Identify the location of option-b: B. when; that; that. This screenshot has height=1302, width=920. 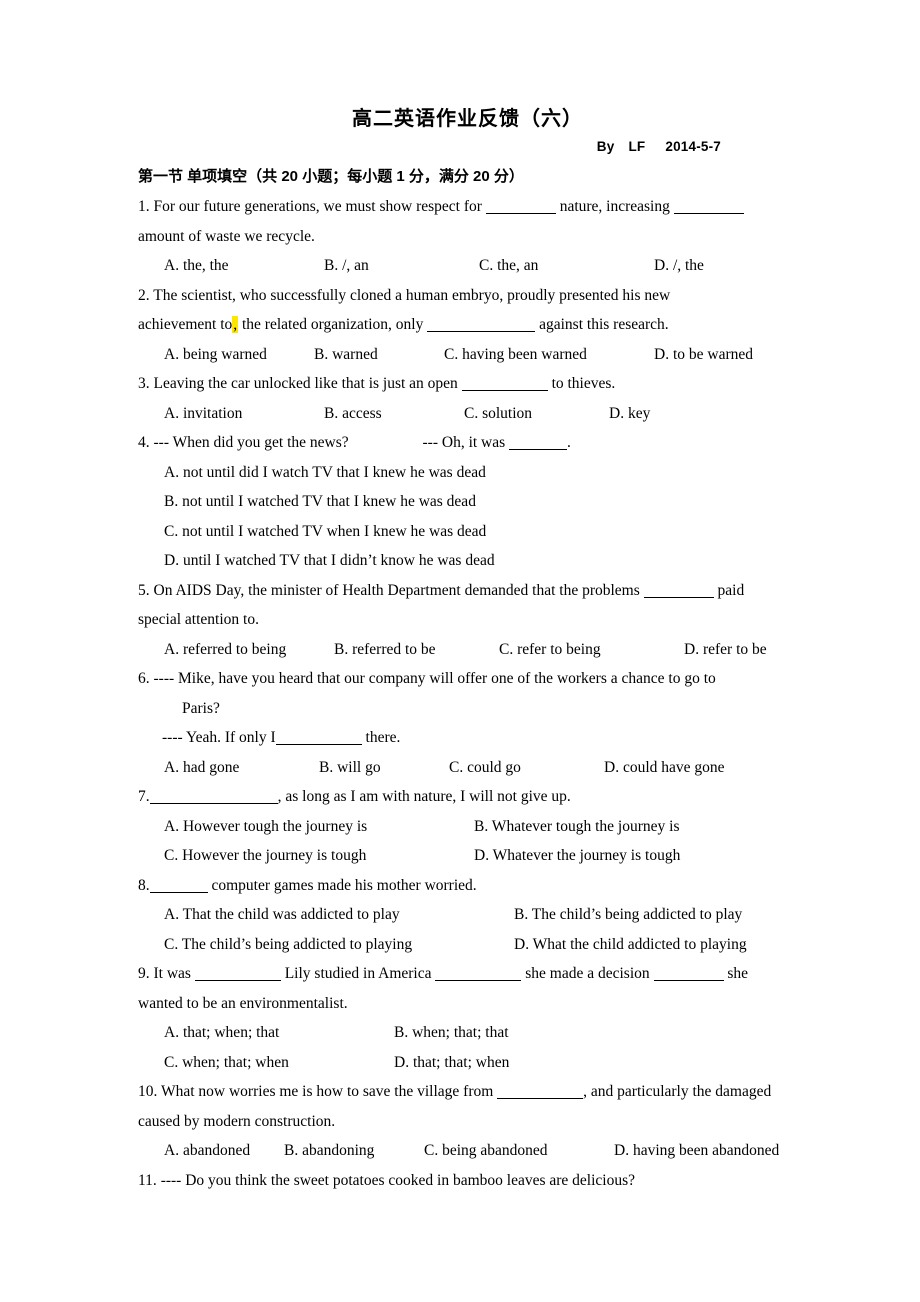
(451, 1033).